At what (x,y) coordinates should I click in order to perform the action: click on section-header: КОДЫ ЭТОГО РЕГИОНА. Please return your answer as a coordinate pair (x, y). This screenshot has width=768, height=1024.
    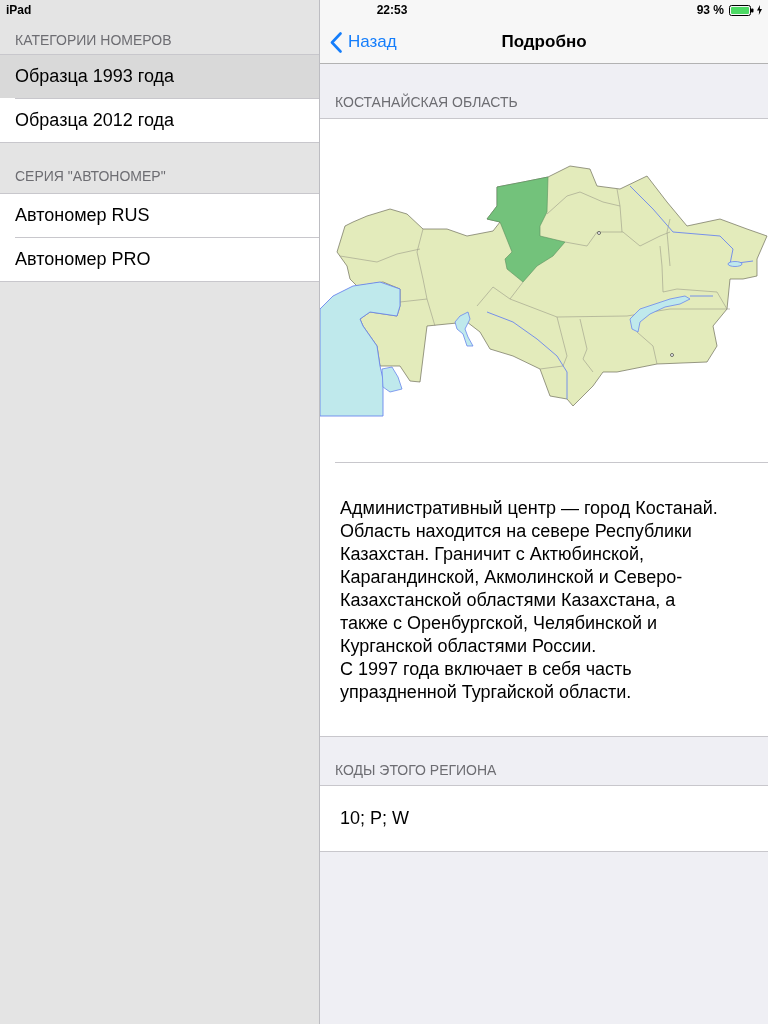
    Looking at the image, I should click on (416, 770).